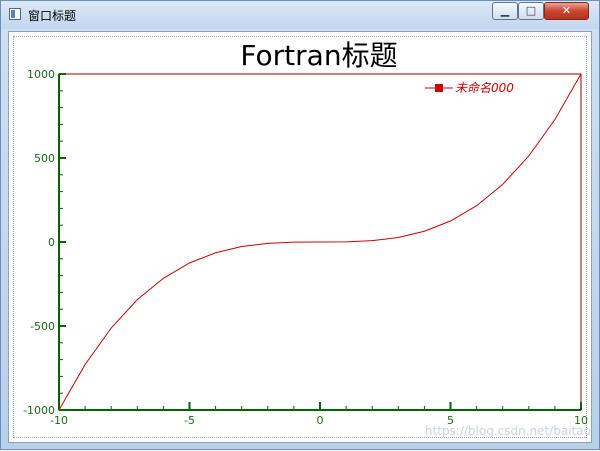 Image resolution: width=600 pixels, height=451 pixels. I want to click on y-tick-label: 0, so click(51, 242).